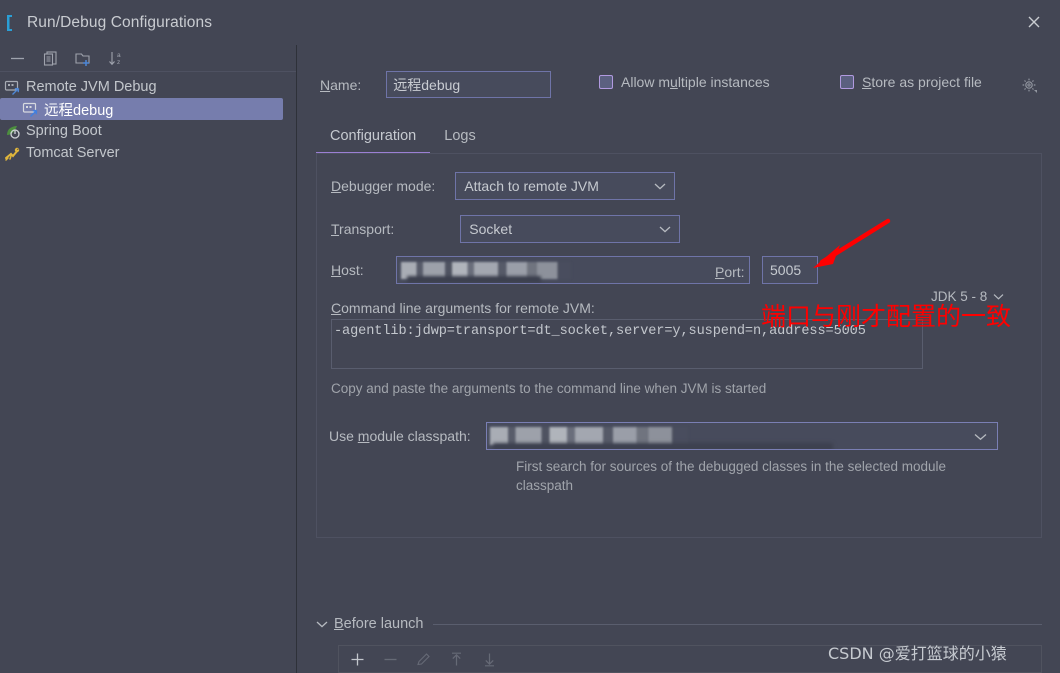  I want to click on editor-tabs: Configuration Logs, so click(403, 137).